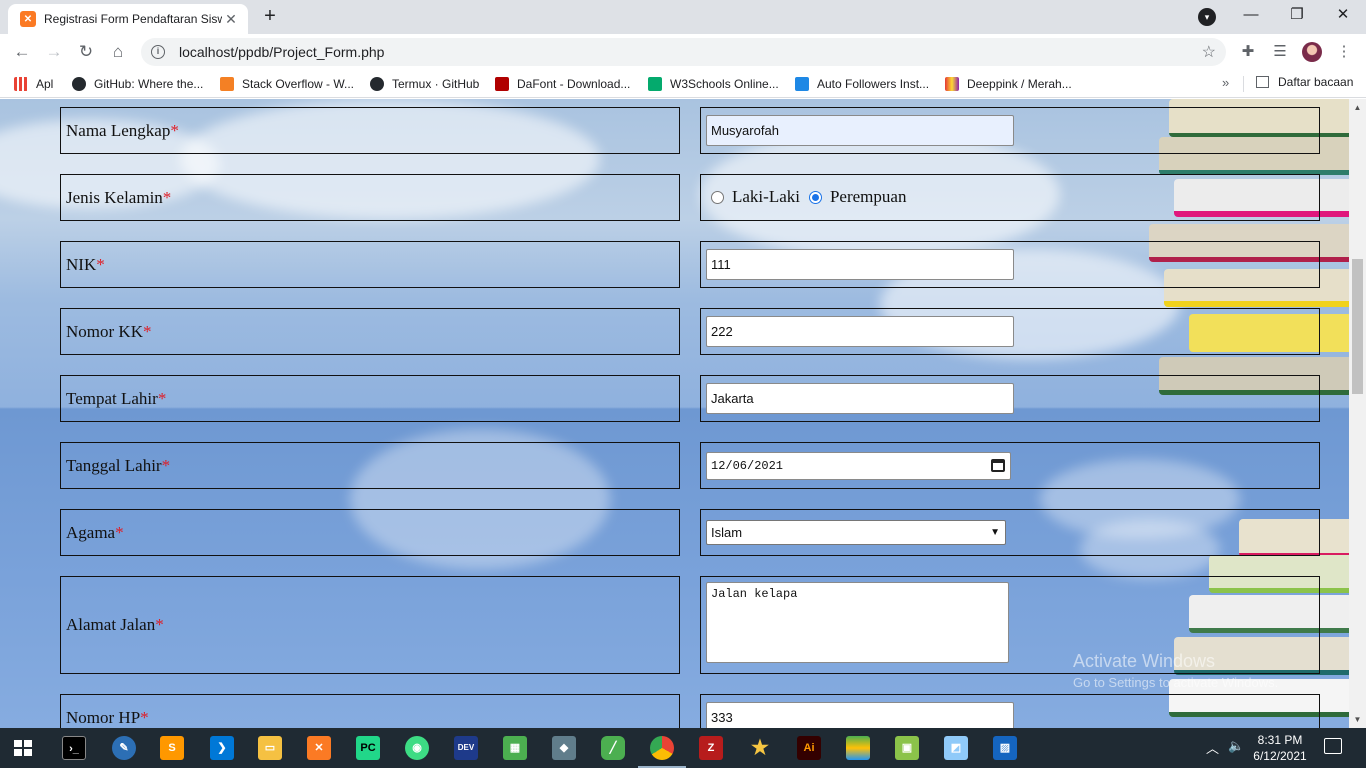  I want to click on illustrator-app-icon: Ai, so click(809, 748).